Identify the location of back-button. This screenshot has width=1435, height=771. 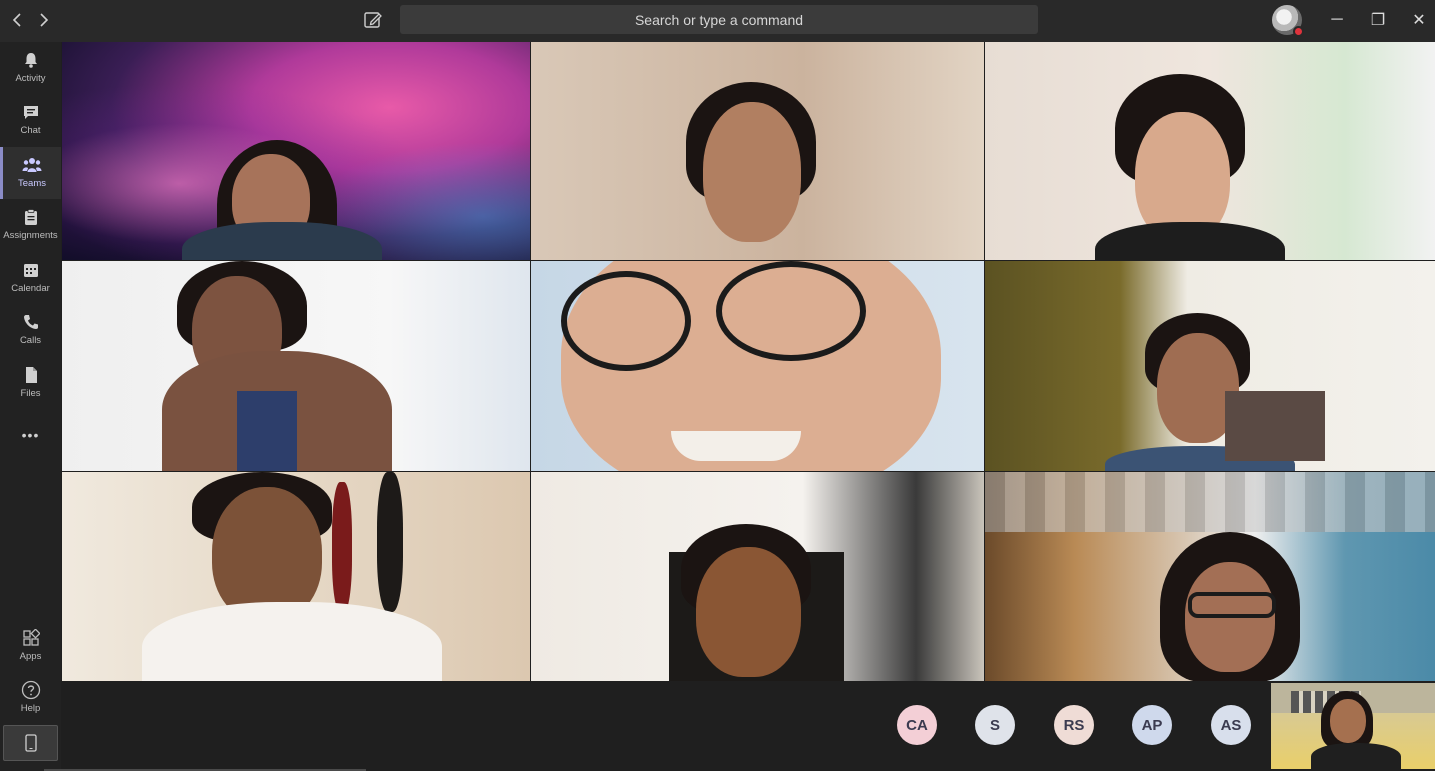
(17, 20).